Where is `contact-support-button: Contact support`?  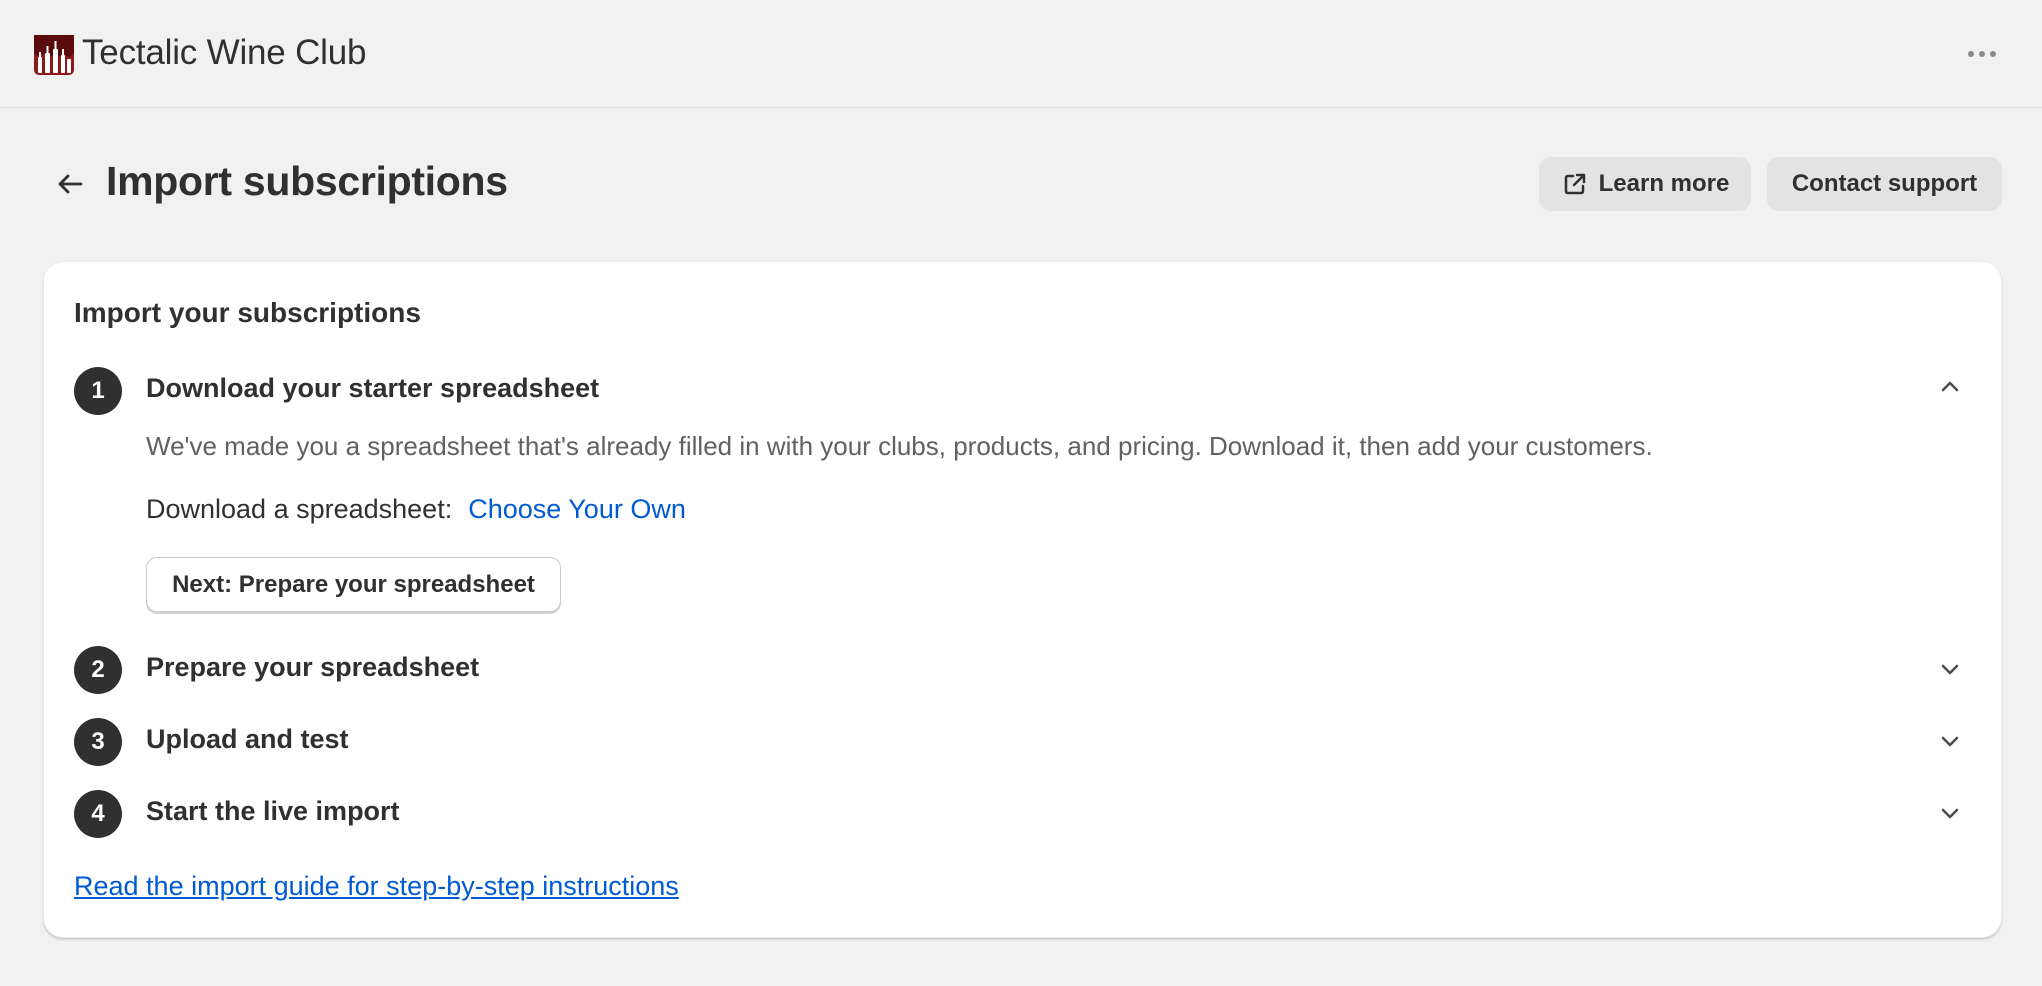
contact-support-button: Contact support is located at coordinates (1884, 184).